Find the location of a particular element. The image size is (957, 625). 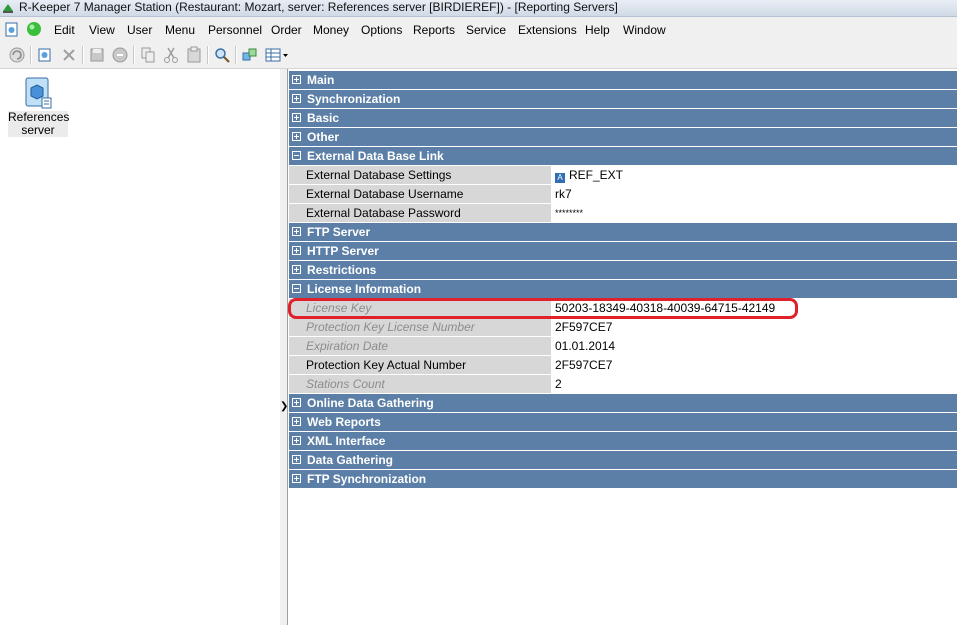

property-row-protection-key-license: Protection Key License Number 2F597CE7 is located at coordinates (623, 327).